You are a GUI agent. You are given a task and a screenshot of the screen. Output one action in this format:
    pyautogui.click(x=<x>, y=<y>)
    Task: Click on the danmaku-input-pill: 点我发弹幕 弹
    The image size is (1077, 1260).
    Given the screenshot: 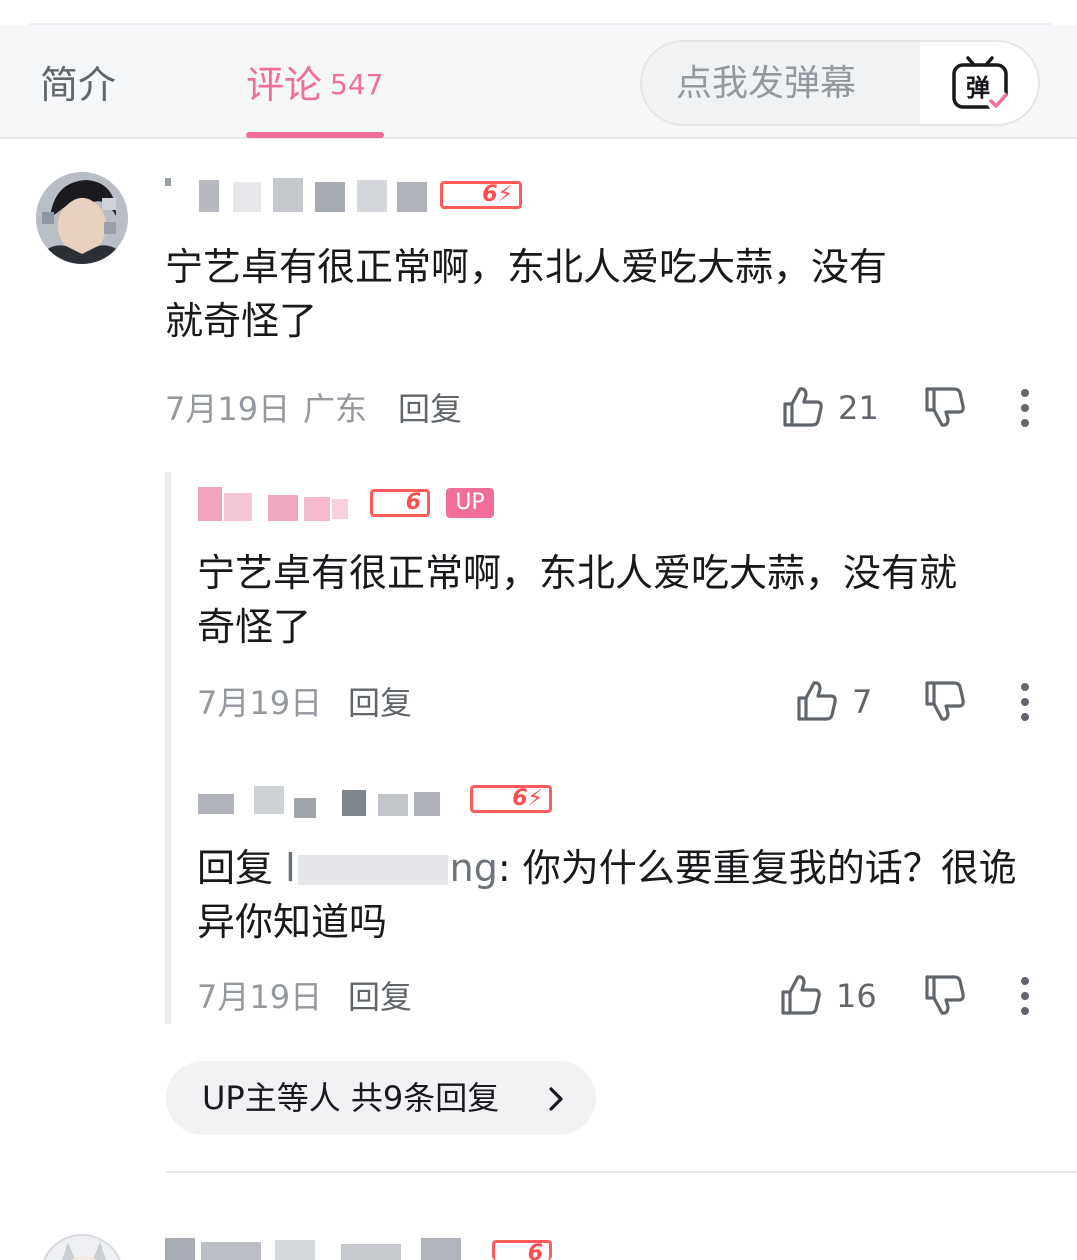 What is the action you would take?
    pyautogui.click(x=840, y=83)
    